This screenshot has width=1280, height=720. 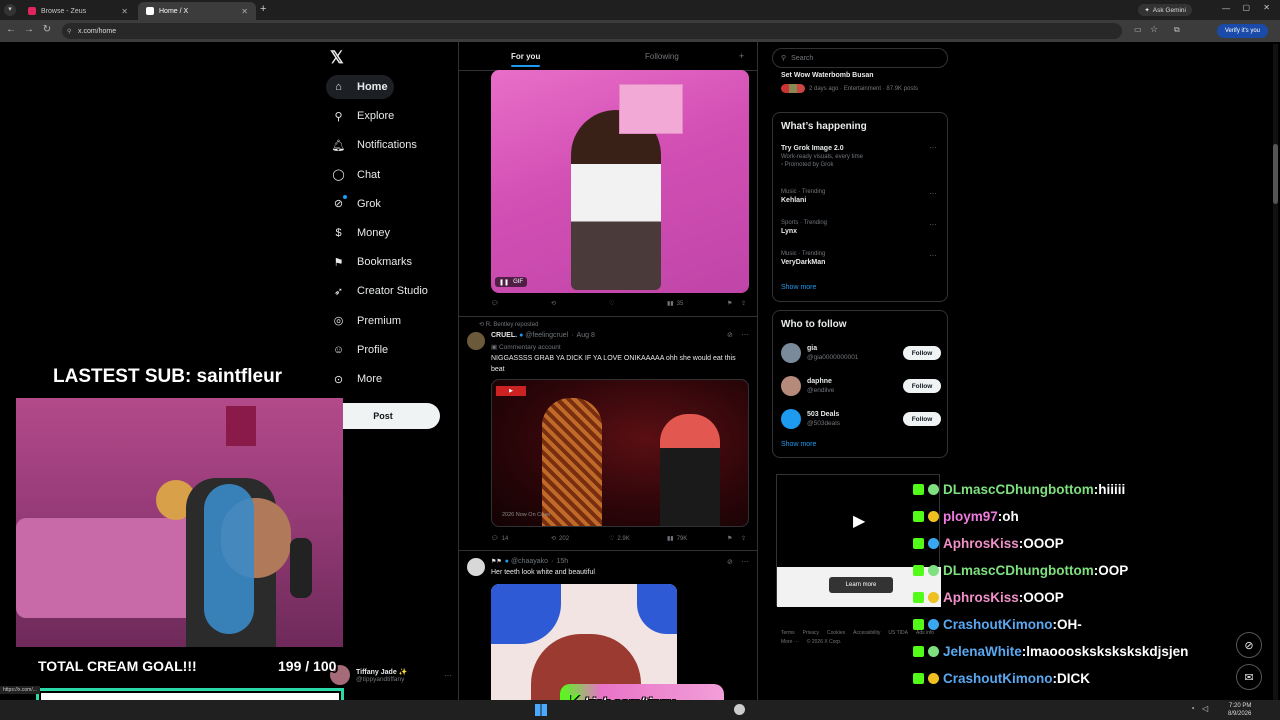 What do you see at coordinates (866, 633) in the screenshot?
I see `footer-link: Accessibility` at bounding box center [866, 633].